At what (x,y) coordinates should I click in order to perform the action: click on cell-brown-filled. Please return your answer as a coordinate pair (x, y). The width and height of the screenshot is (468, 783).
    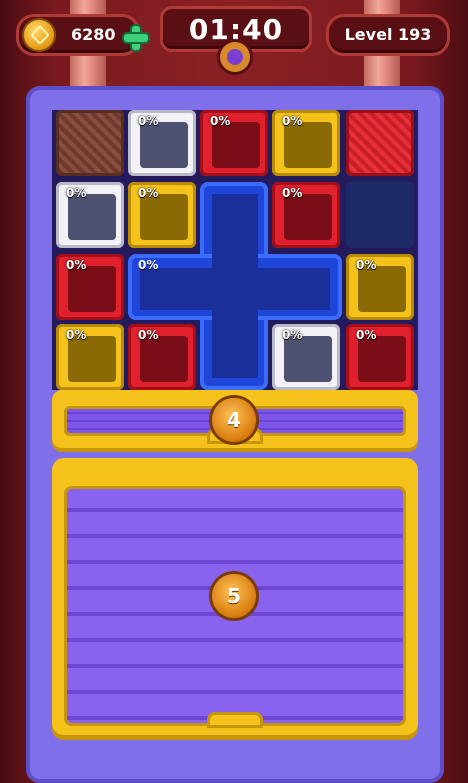
    Looking at the image, I should click on (90, 143).